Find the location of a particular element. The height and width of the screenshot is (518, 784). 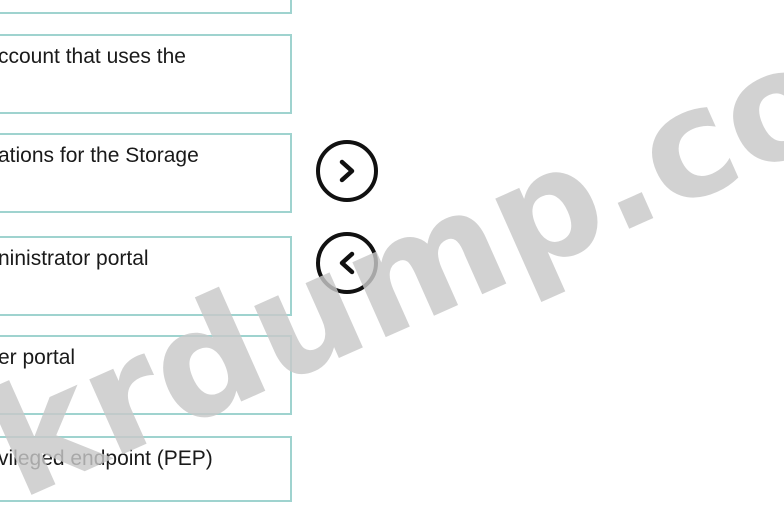

answer-item-4: ninistrator portal is located at coordinates (146, 276).